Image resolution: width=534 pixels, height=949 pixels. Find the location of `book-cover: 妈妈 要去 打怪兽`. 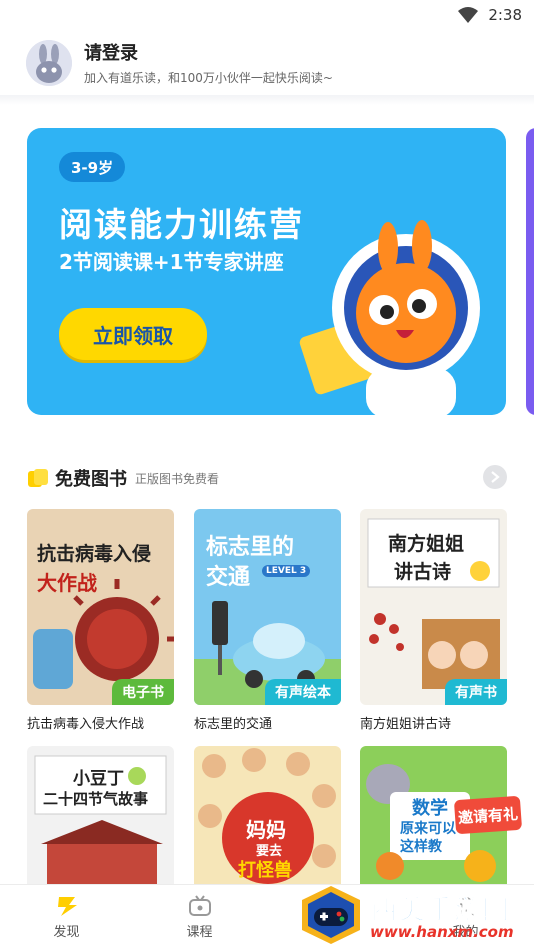

book-cover: 妈妈 要去 打怪兽 is located at coordinates (267, 815).